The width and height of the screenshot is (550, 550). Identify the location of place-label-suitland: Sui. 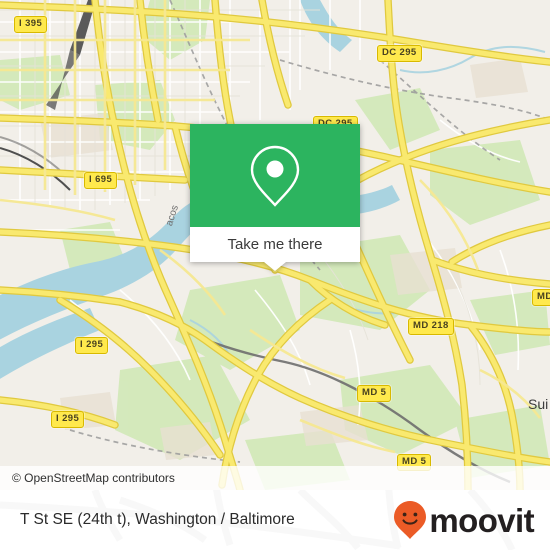
(538, 404).